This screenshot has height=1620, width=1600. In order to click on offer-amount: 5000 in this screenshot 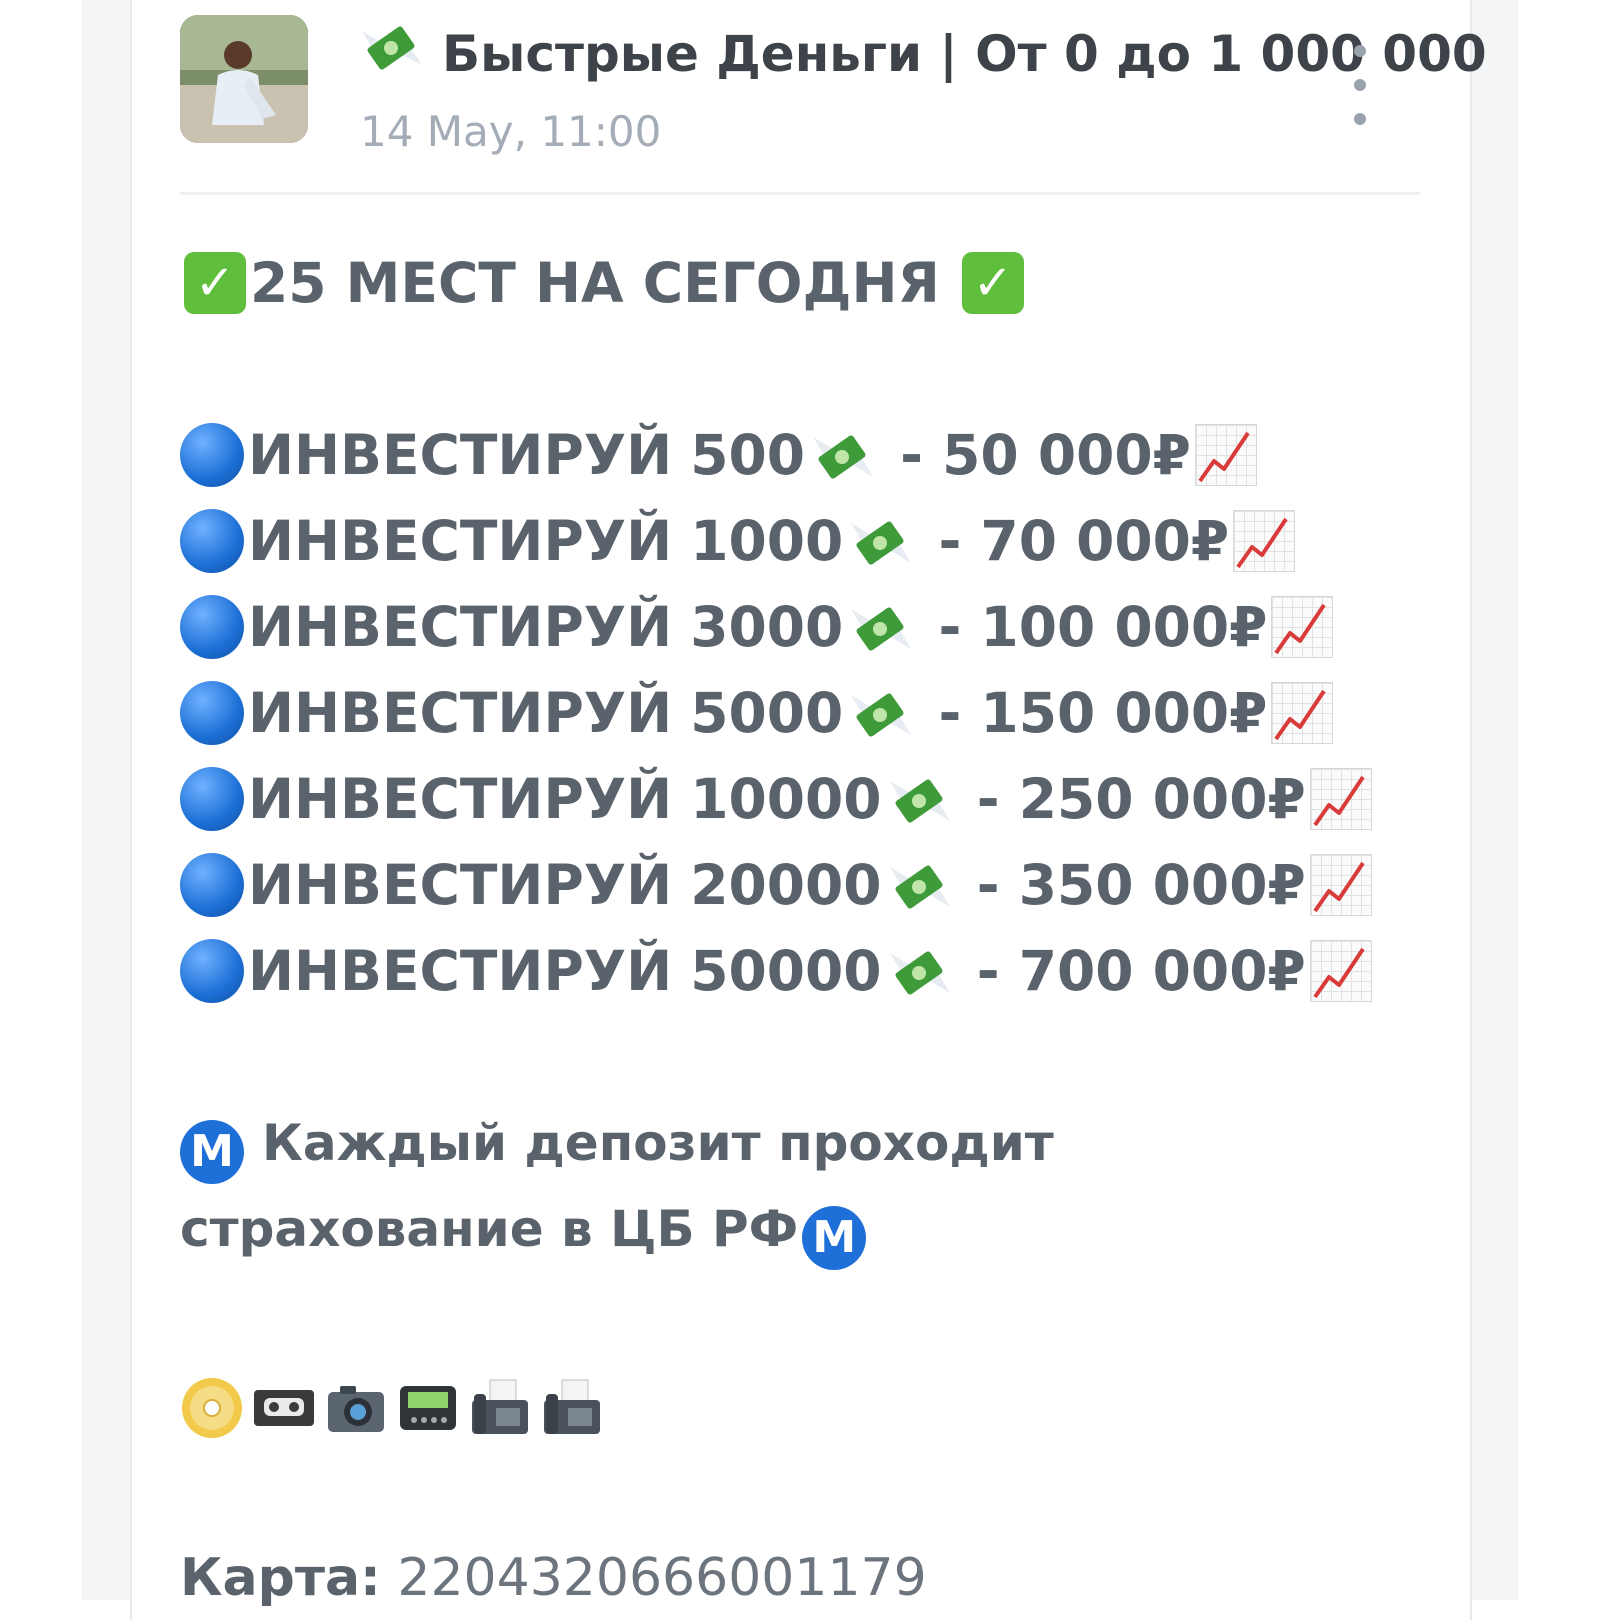, I will do `click(767, 713)`.